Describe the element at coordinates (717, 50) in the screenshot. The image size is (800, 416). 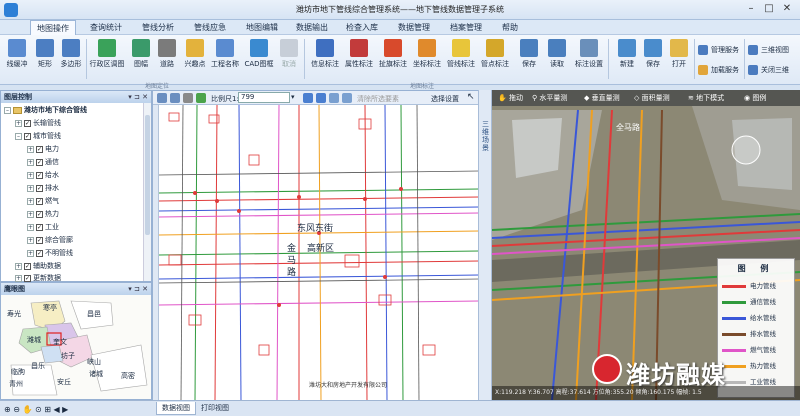
I see `manage-service-button: 管理服务` at that location.